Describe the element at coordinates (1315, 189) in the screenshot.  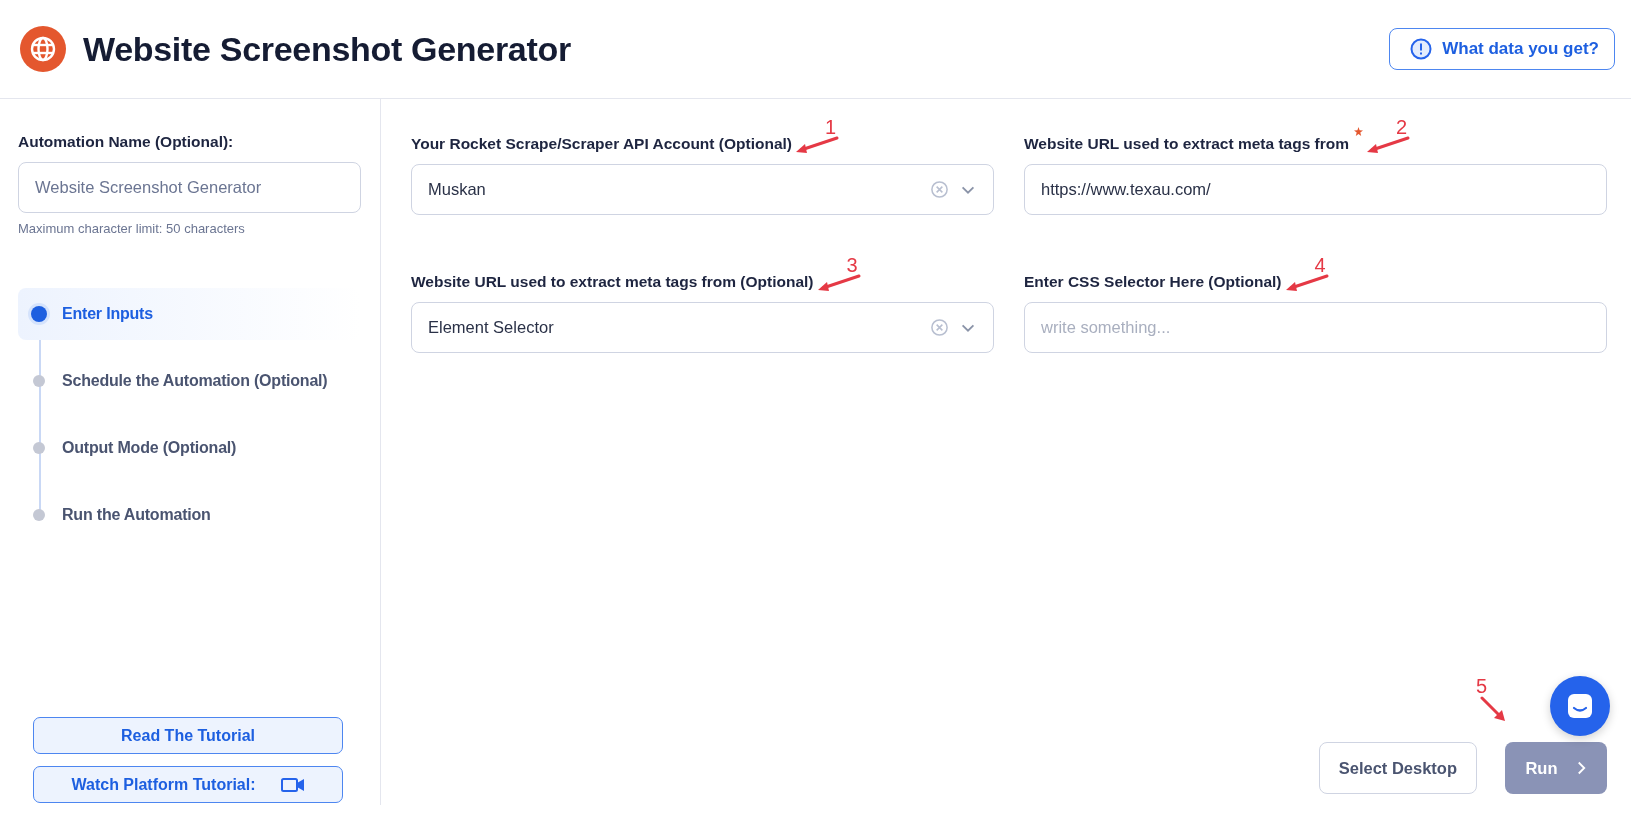
I see `input-field: https://www.texau.com/` at that location.